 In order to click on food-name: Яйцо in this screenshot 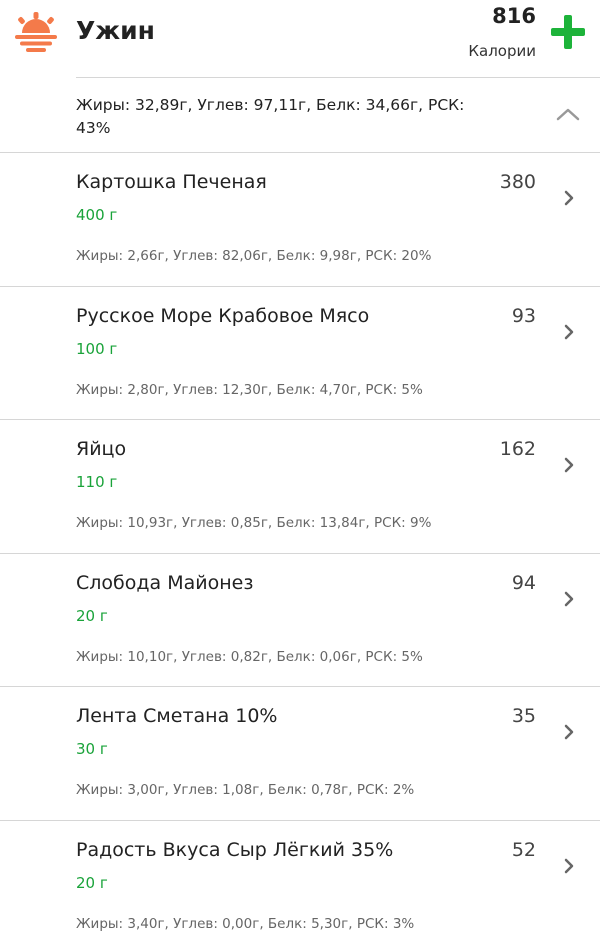, I will do `click(101, 449)`.